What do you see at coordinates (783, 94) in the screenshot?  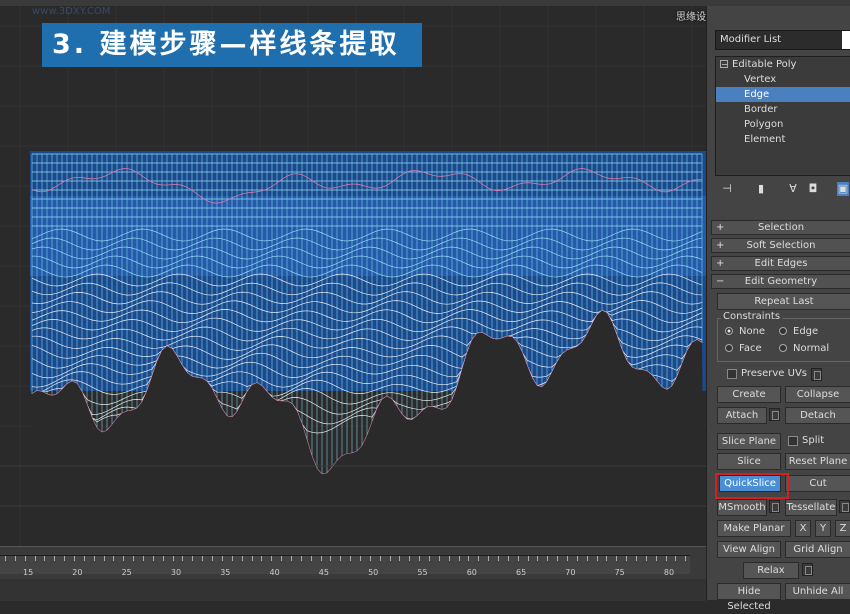 I see `stack-item-edge: Edge` at bounding box center [783, 94].